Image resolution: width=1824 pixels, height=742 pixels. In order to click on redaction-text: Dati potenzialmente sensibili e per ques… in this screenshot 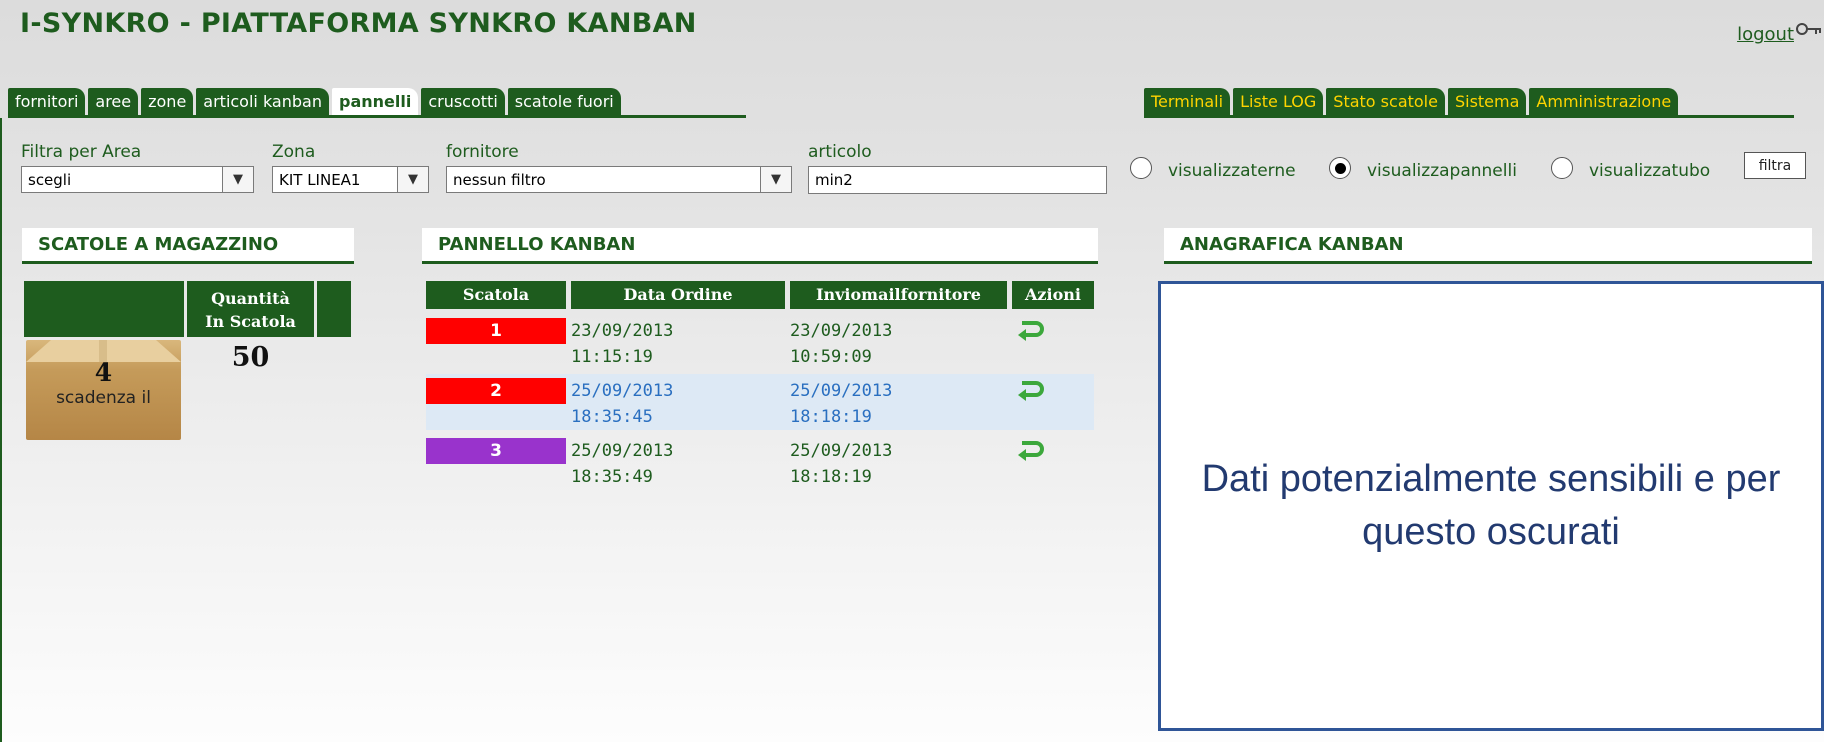, I will do `click(1491, 505)`.